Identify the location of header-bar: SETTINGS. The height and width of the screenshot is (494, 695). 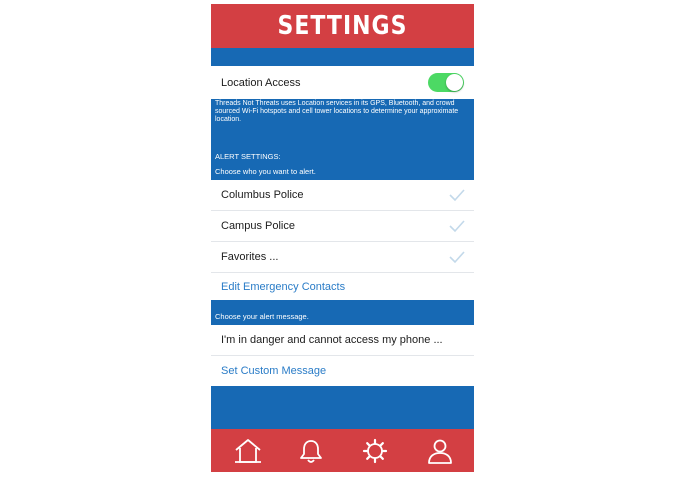
(342, 26).